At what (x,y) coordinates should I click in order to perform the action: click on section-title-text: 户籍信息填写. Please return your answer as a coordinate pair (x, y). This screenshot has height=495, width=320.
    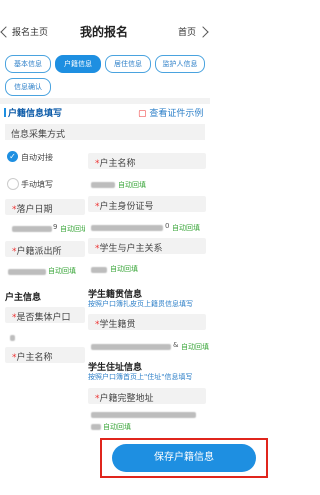
    Looking at the image, I should click on (35, 114).